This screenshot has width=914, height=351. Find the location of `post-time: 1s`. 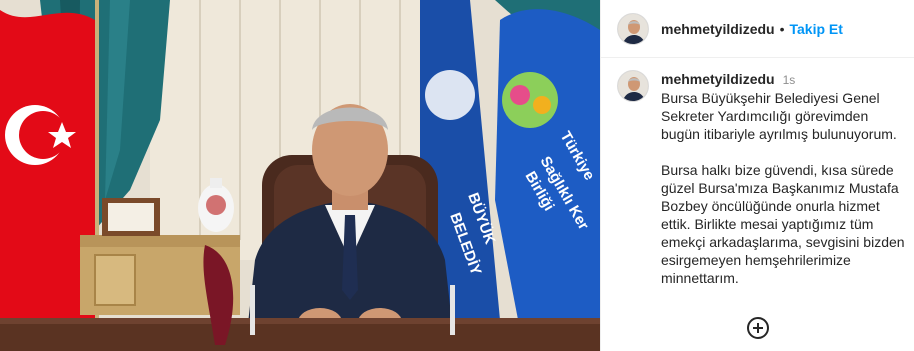

post-time: 1s is located at coordinates (789, 80).